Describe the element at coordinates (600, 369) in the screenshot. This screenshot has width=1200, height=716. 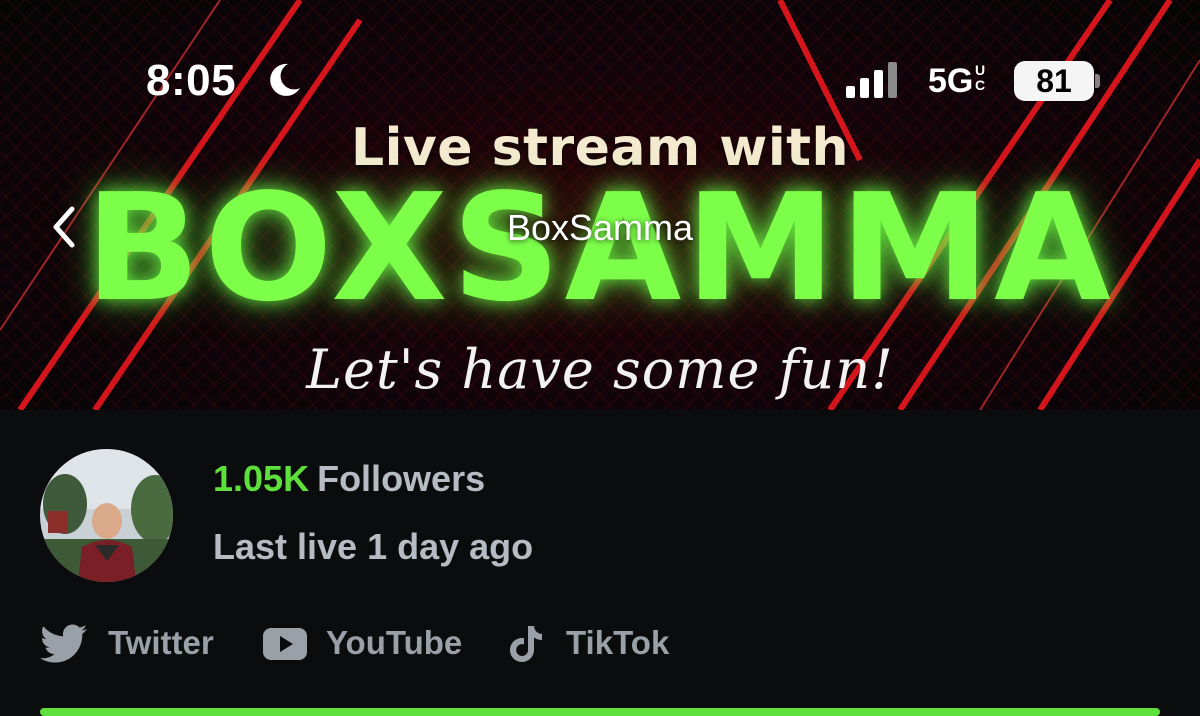
I see `banner-tagline: Let's have some fun!` at that location.